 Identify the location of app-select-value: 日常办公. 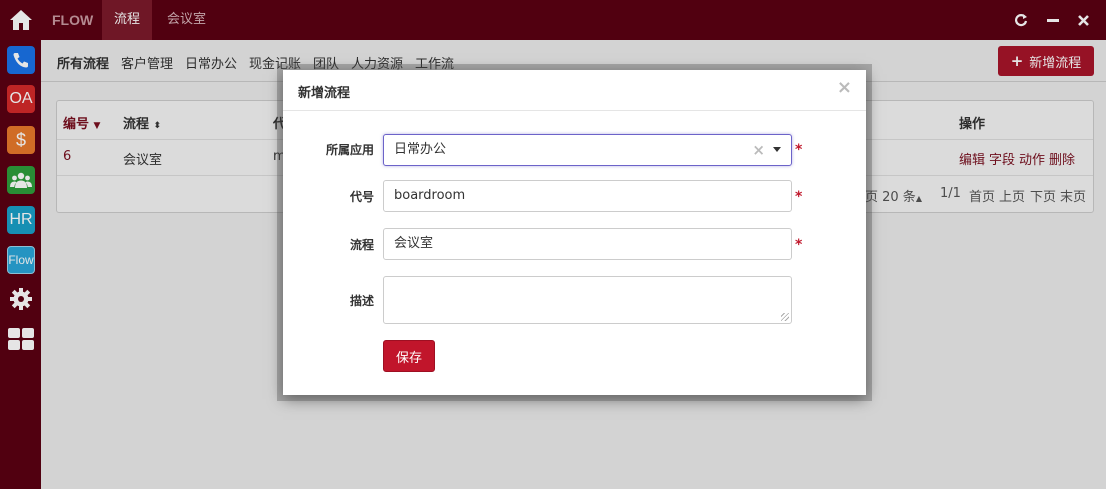
(420, 149).